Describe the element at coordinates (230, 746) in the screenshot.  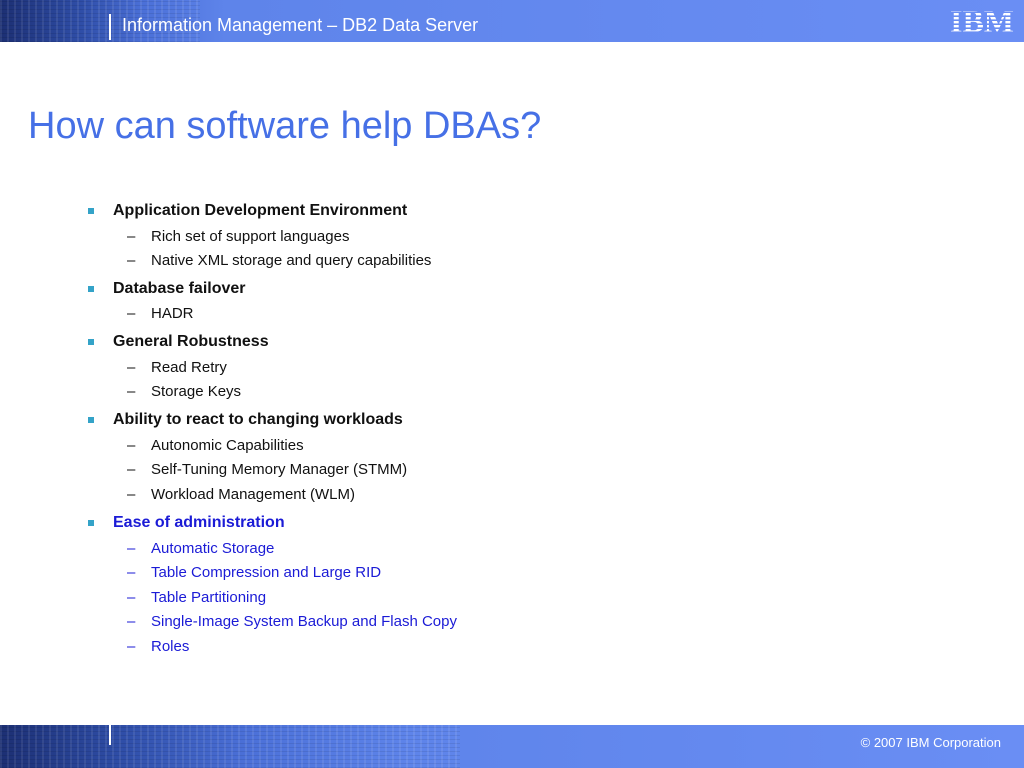
I see `footer-texture` at that location.